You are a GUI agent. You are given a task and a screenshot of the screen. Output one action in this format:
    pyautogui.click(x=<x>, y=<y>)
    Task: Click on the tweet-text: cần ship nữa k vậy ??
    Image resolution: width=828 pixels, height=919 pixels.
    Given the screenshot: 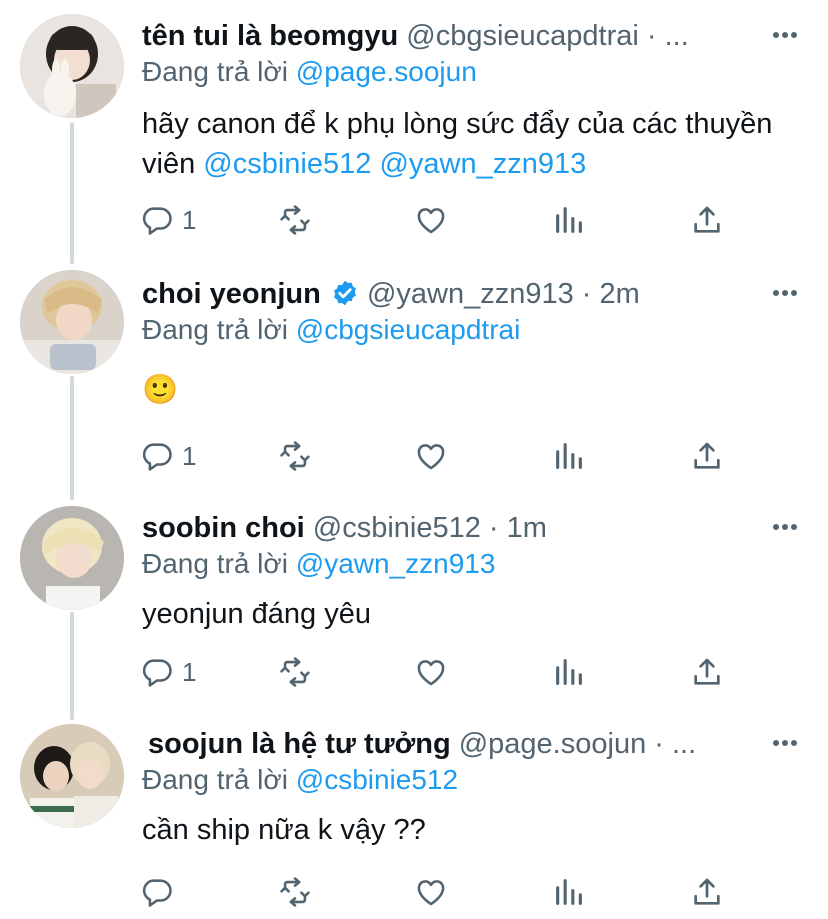 What is the action you would take?
    pyautogui.click(x=462, y=830)
    